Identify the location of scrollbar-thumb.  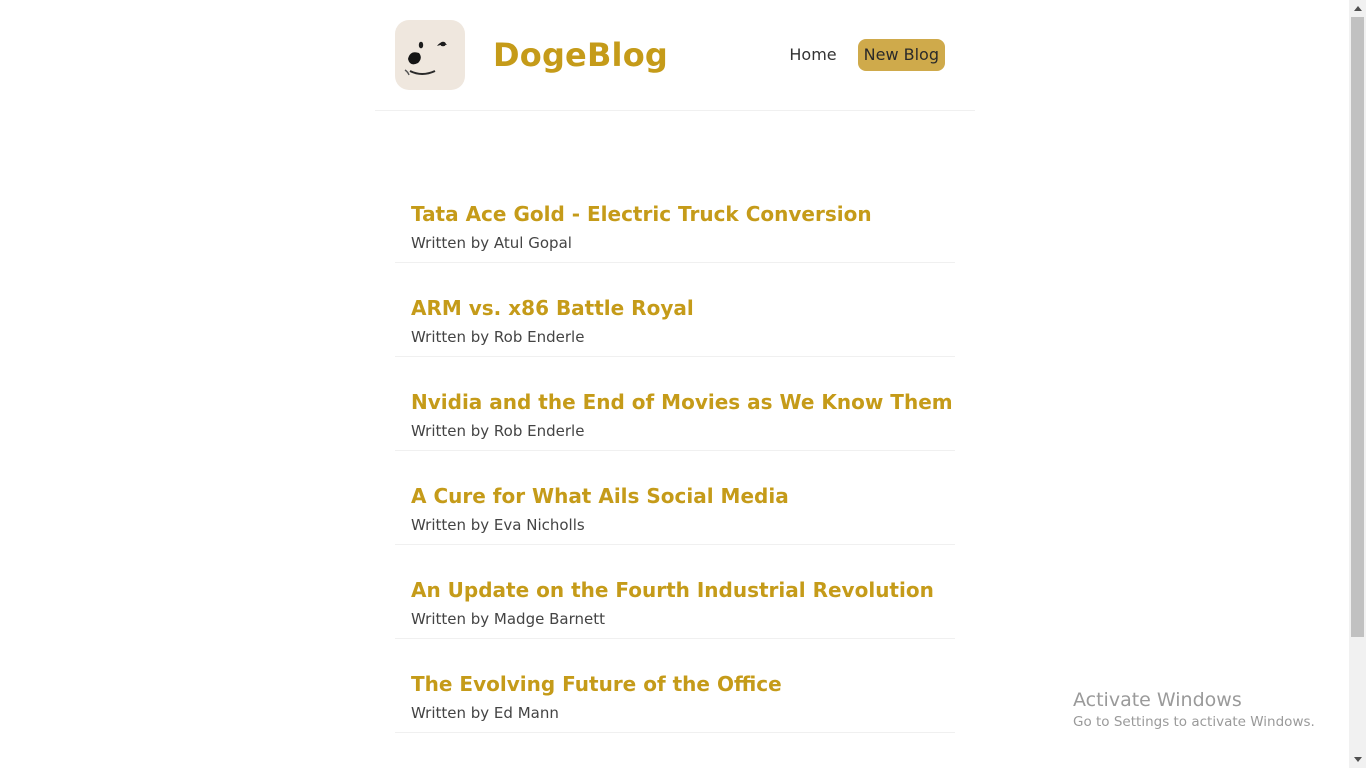
(1357, 327).